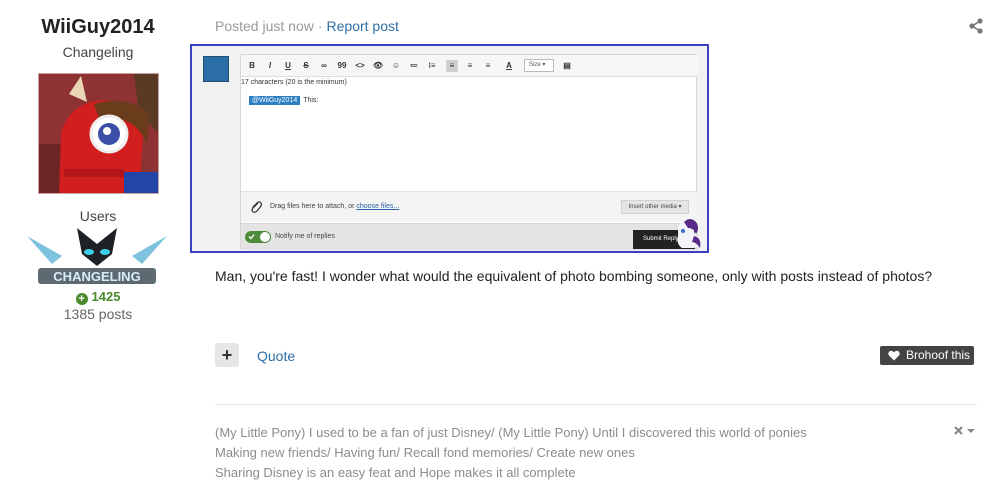  I want to click on heart-icon, so click(894, 355).